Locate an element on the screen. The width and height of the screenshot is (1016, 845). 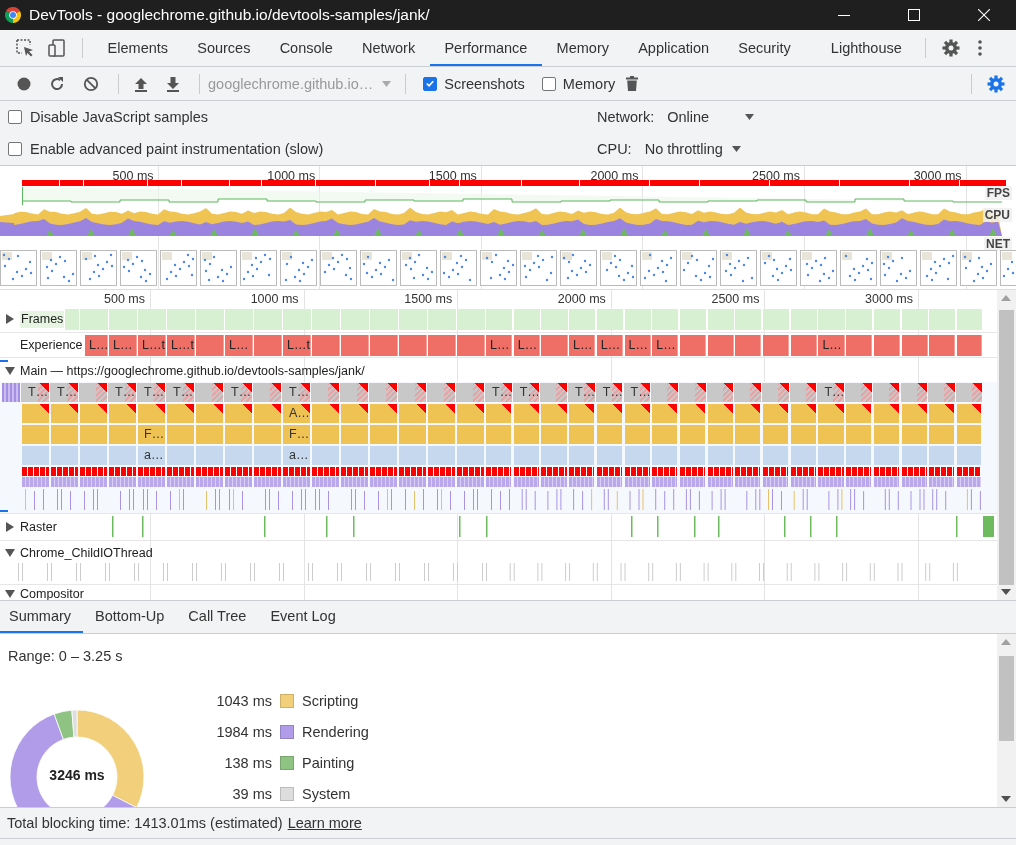
throttle-select: No throttling is located at coordinates (692, 149).